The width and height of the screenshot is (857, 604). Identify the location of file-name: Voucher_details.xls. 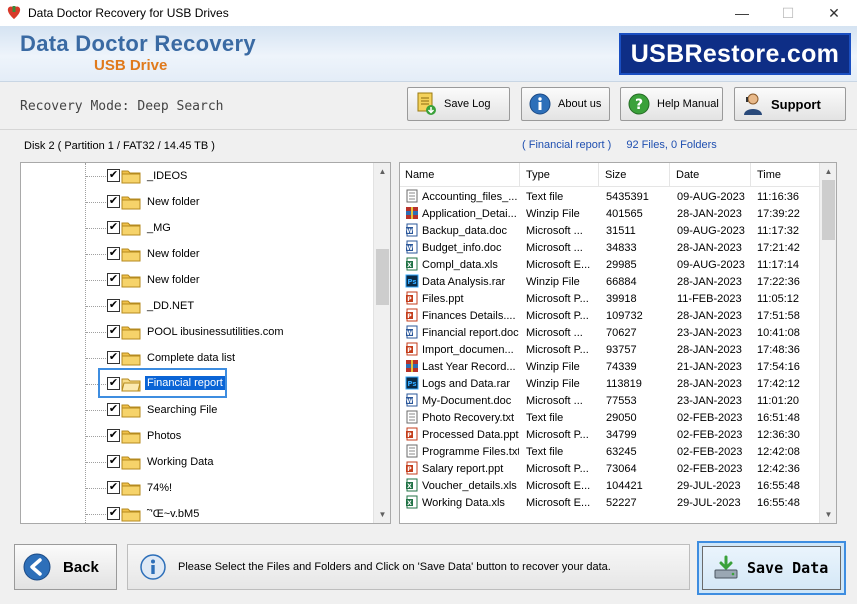
(469, 485).